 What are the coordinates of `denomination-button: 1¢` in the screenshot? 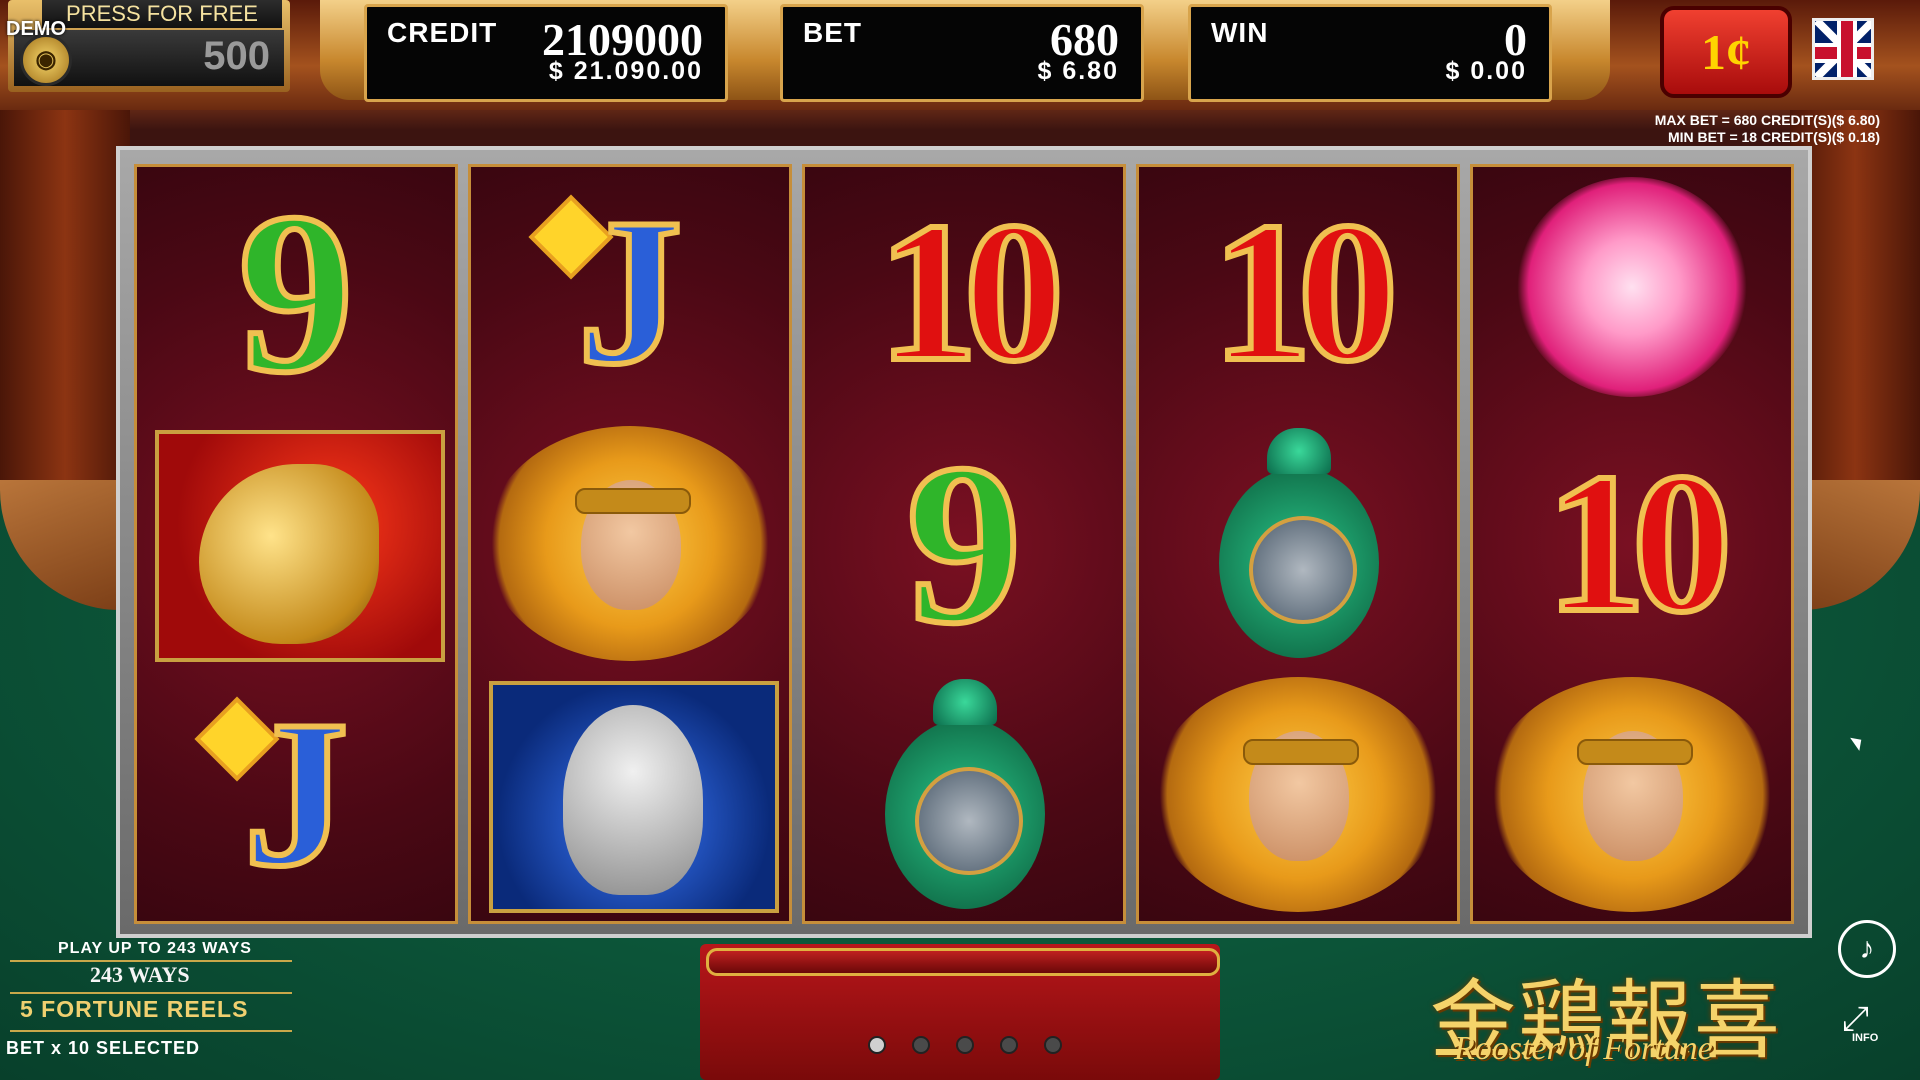 It's located at (1726, 52).